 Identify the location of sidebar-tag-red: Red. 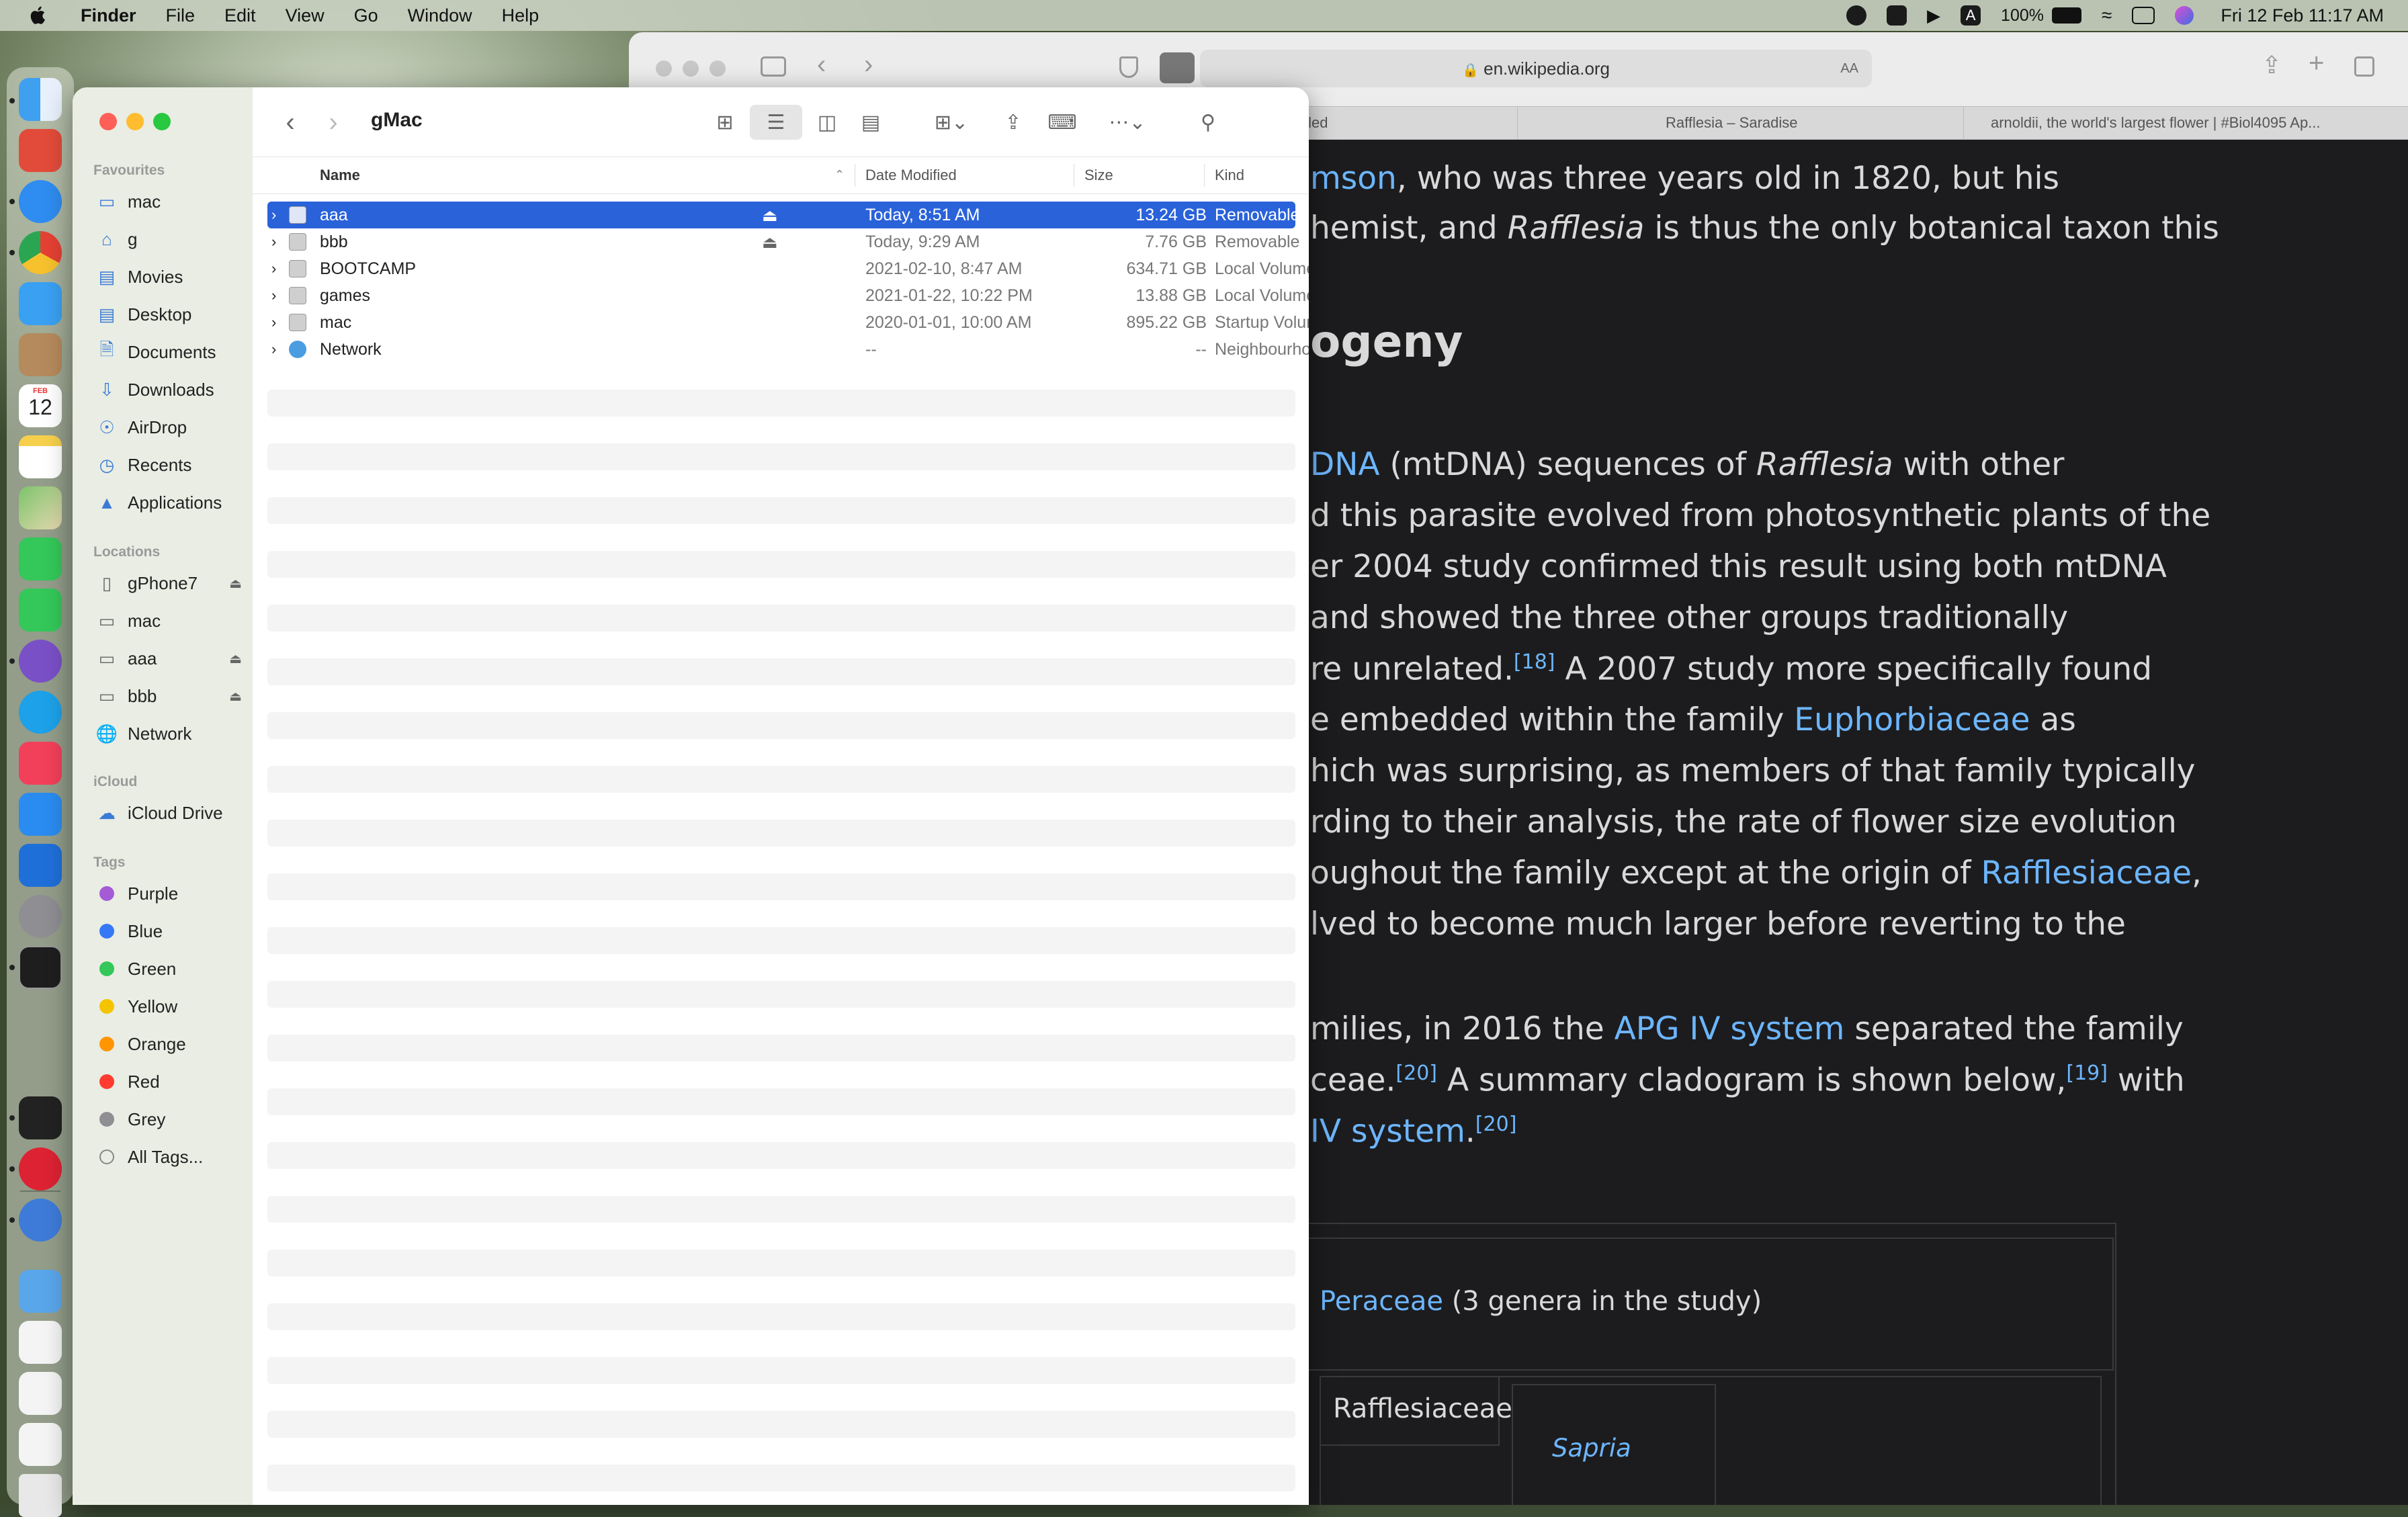
(174, 1081).